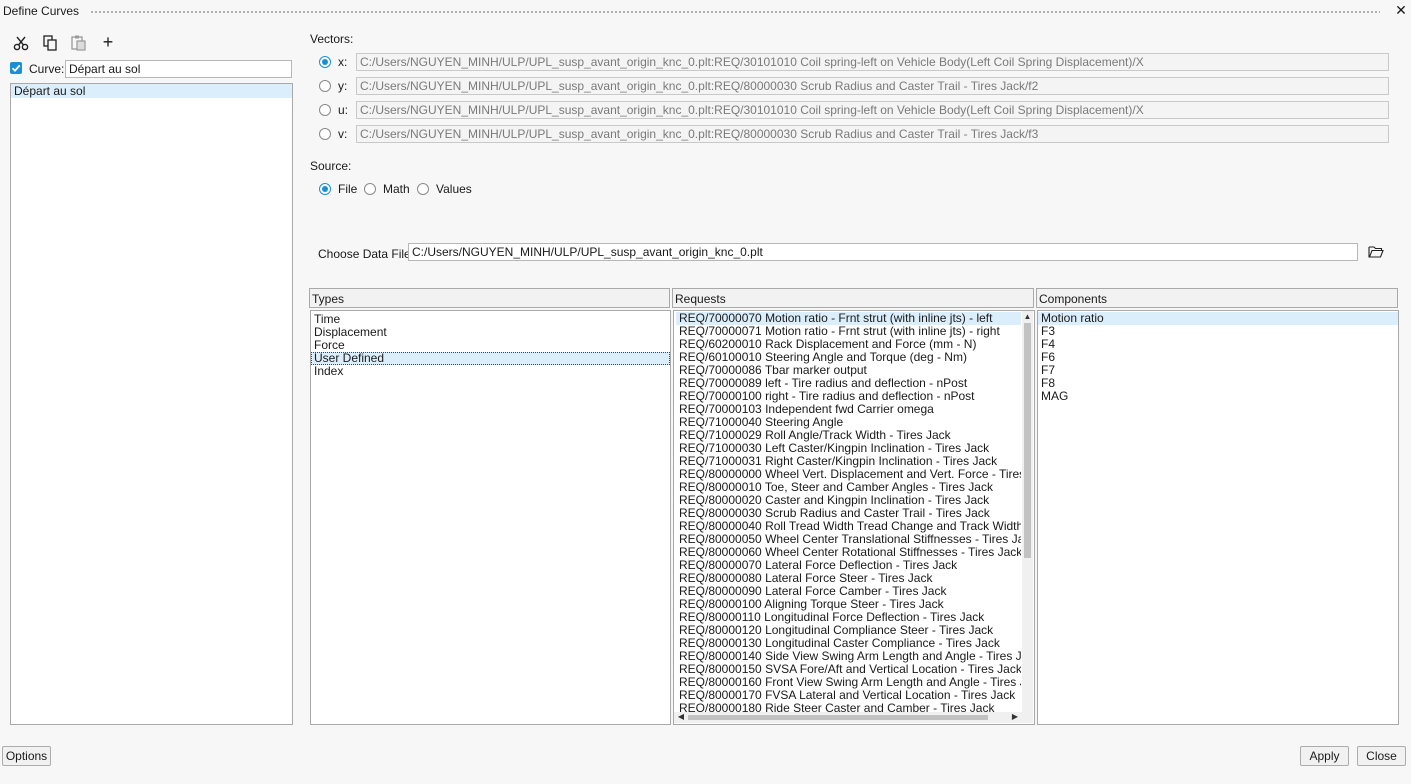 This screenshot has height=784, width=1411. What do you see at coordinates (331, 166) in the screenshot?
I see `source-heading: Source:` at bounding box center [331, 166].